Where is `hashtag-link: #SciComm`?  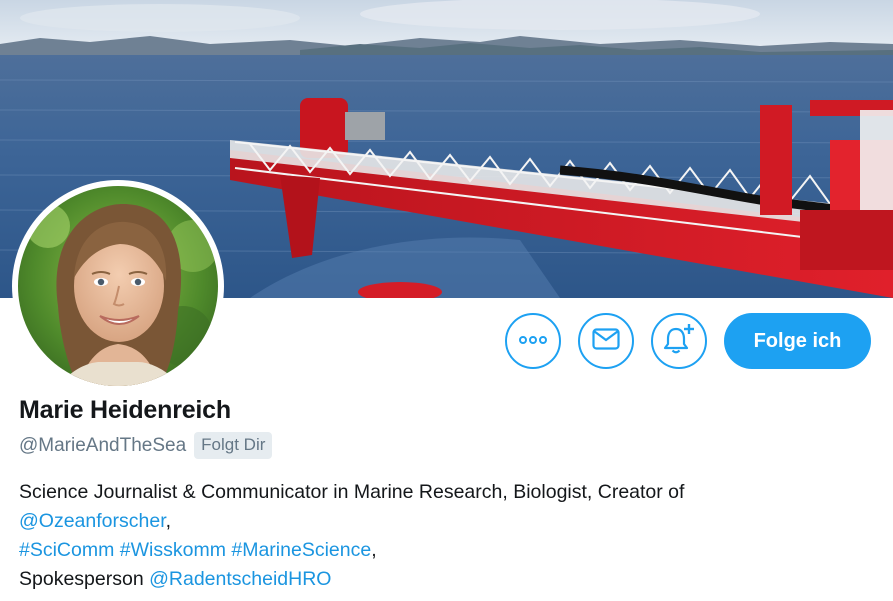 hashtag-link: #SciComm is located at coordinates (66, 550).